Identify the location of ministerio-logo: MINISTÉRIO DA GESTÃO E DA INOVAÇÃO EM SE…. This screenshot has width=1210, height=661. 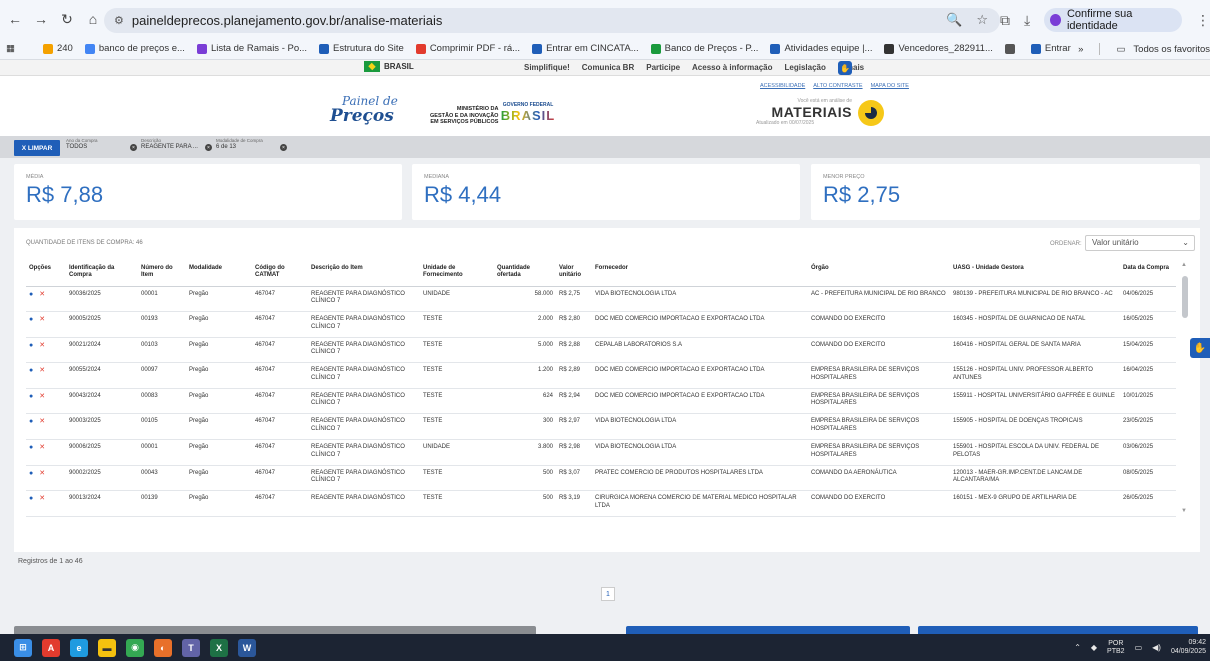
(464, 116).